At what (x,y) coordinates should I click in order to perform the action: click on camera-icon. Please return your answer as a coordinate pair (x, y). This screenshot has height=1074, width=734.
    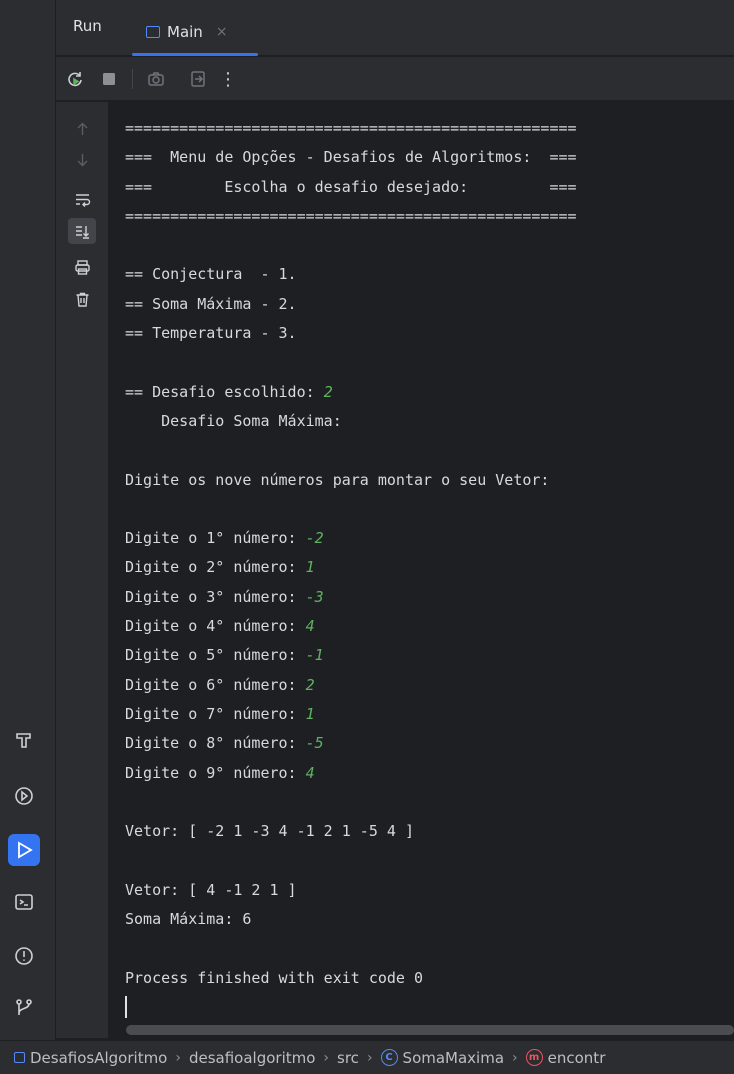
    Looking at the image, I should click on (156, 79).